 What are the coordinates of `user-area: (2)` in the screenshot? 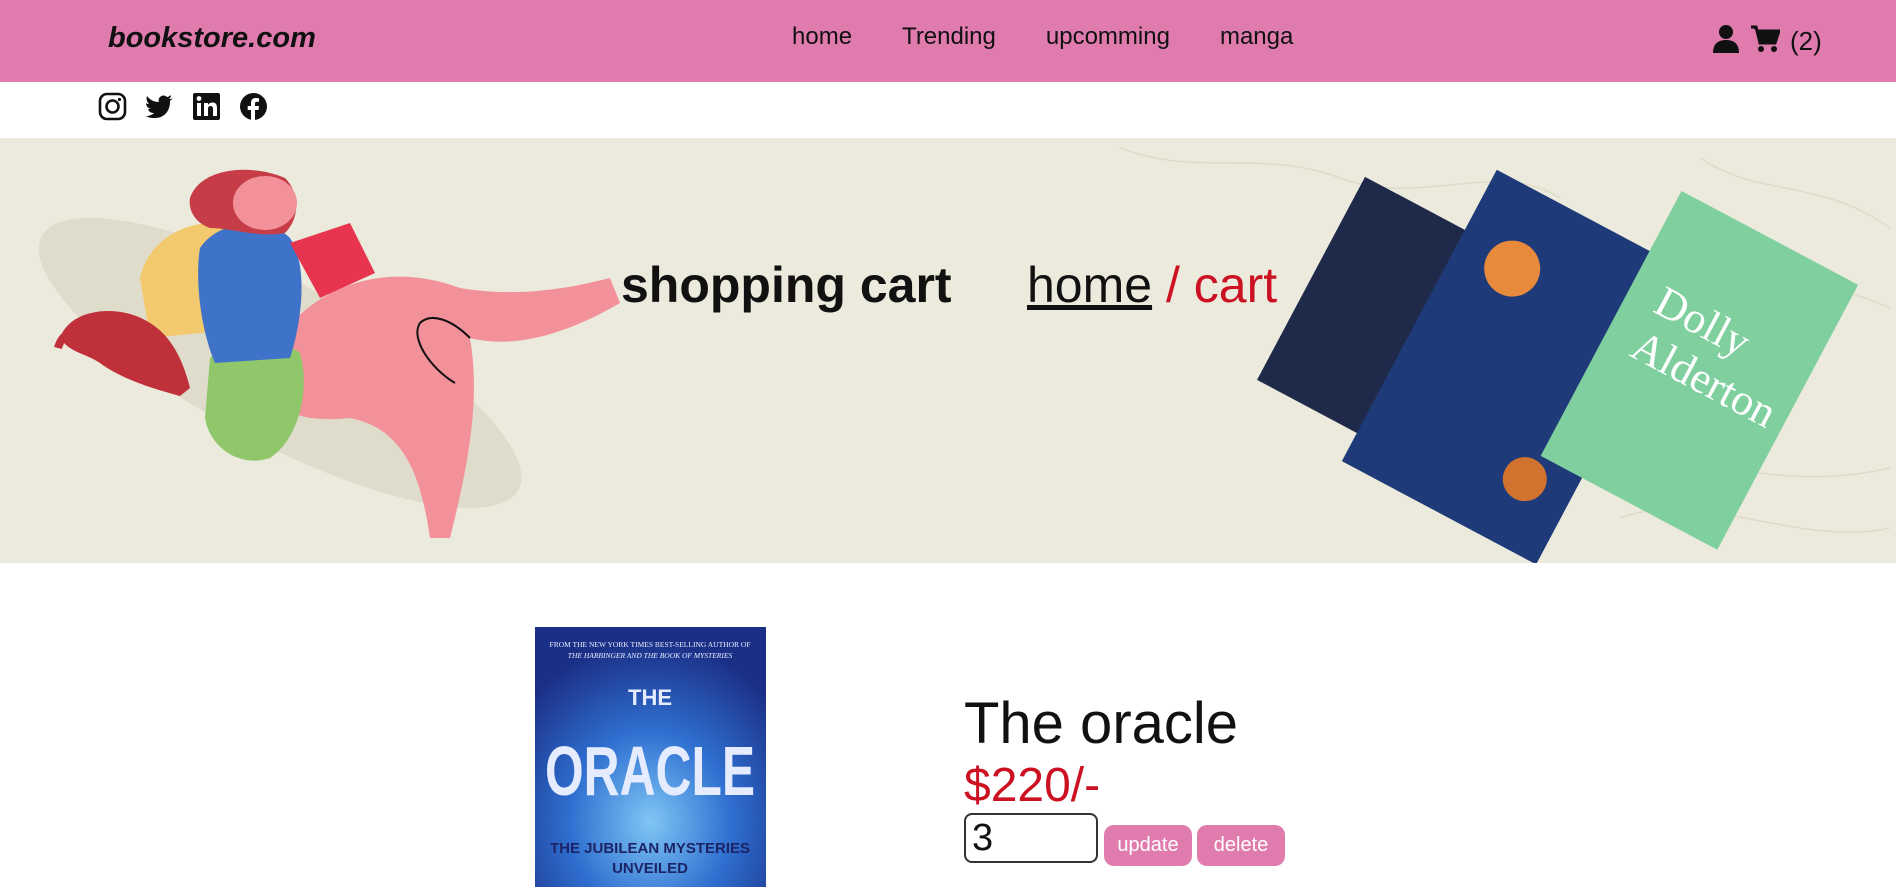 It's located at (1767, 41).